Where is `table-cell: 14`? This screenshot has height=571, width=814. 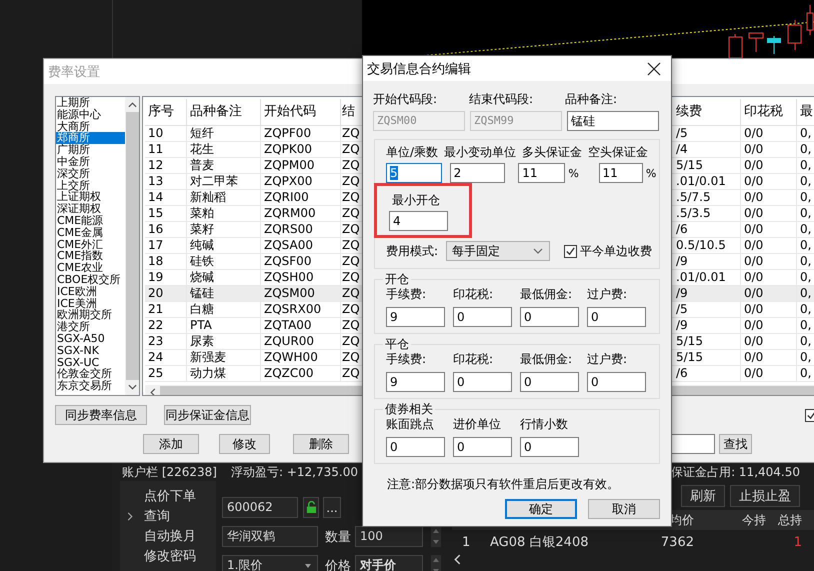
table-cell: 14 is located at coordinates (166, 197).